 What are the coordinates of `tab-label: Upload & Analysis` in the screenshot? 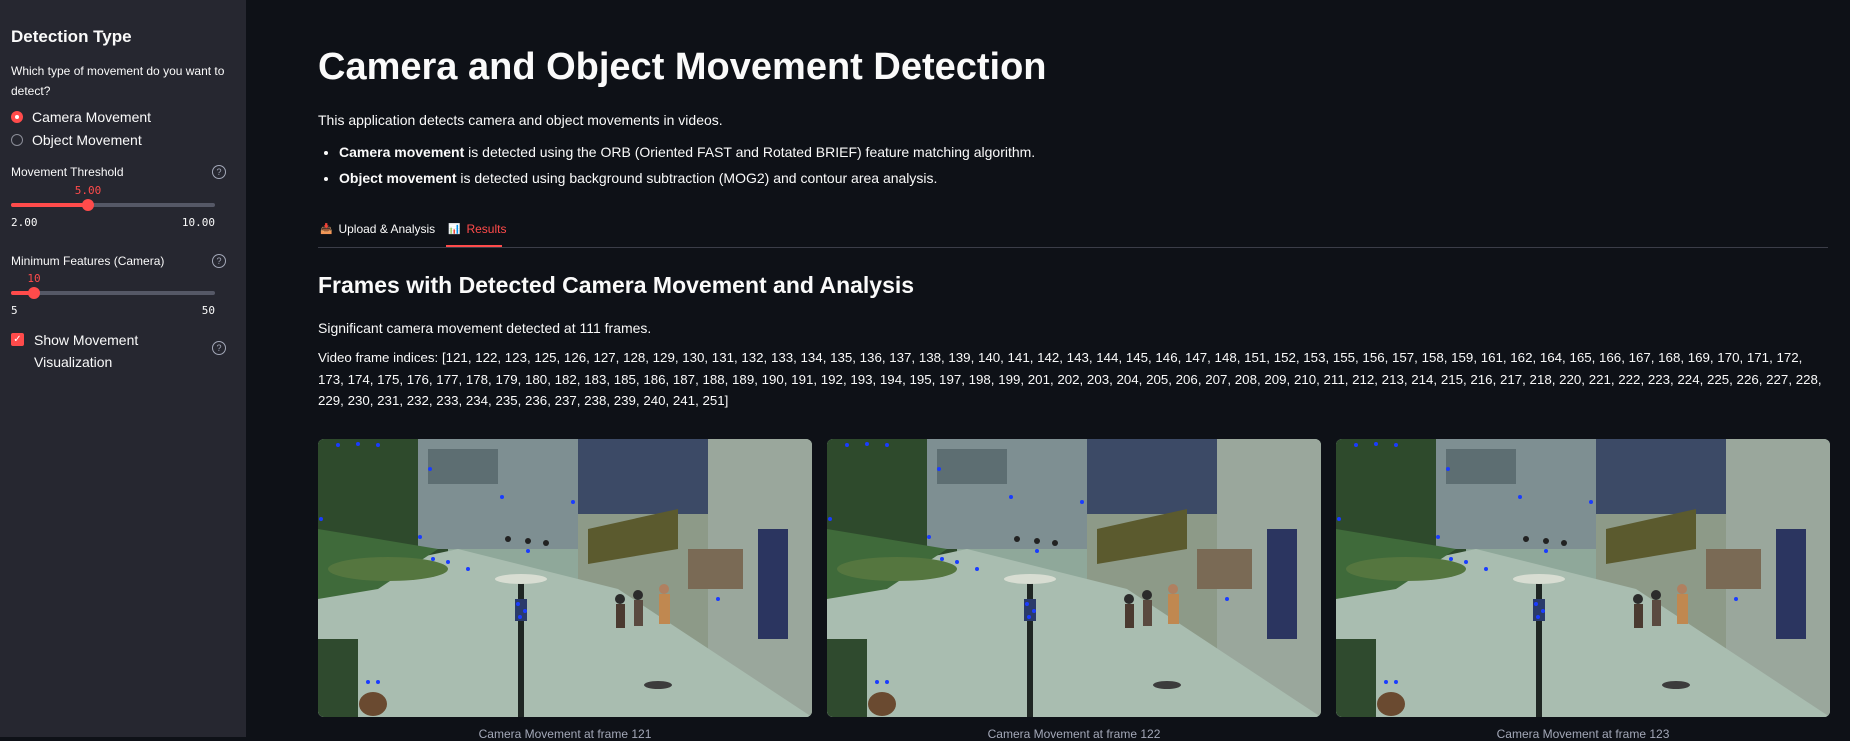 It's located at (387, 229).